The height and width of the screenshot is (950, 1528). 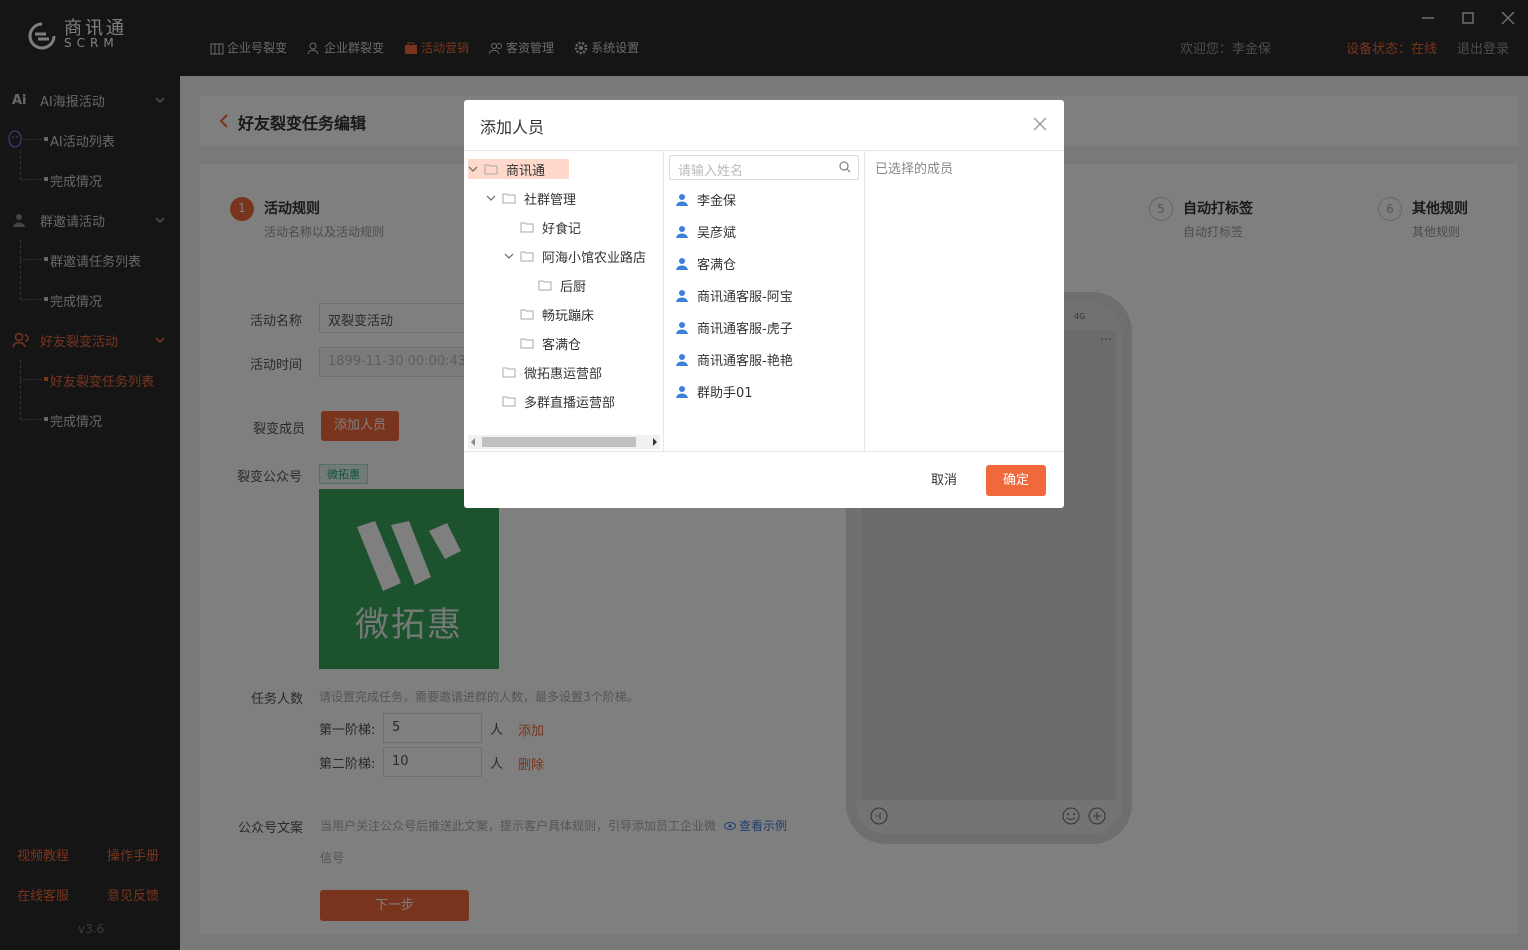 What do you see at coordinates (745, 361) in the screenshot?
I see `person-name: 商讯通客服-艳艳` at bounding box center [745, 361].